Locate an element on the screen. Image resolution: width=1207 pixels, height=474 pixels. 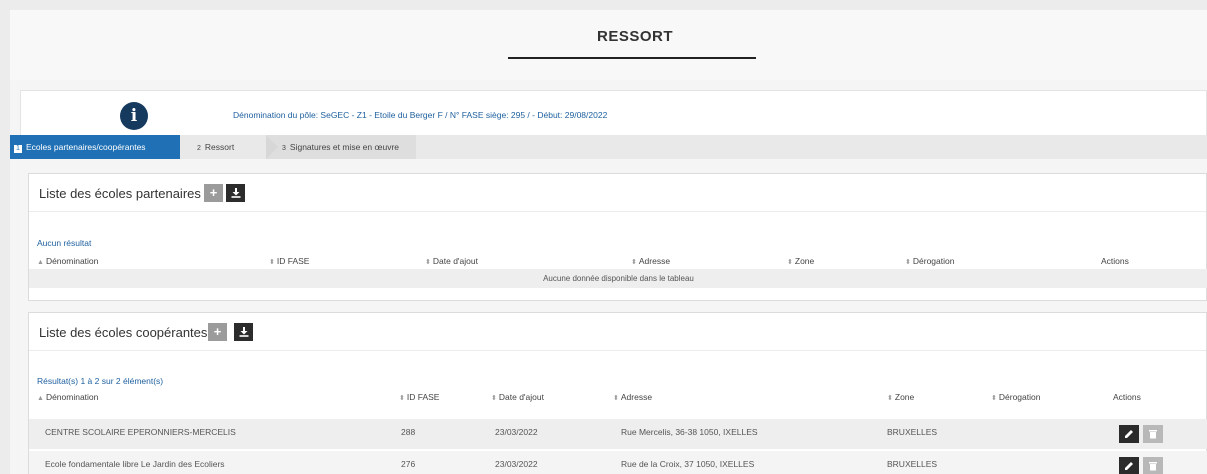
cell-adresse: Rue de la Croix, 37 1050, IXELLES is located at coordinates (688, 464).